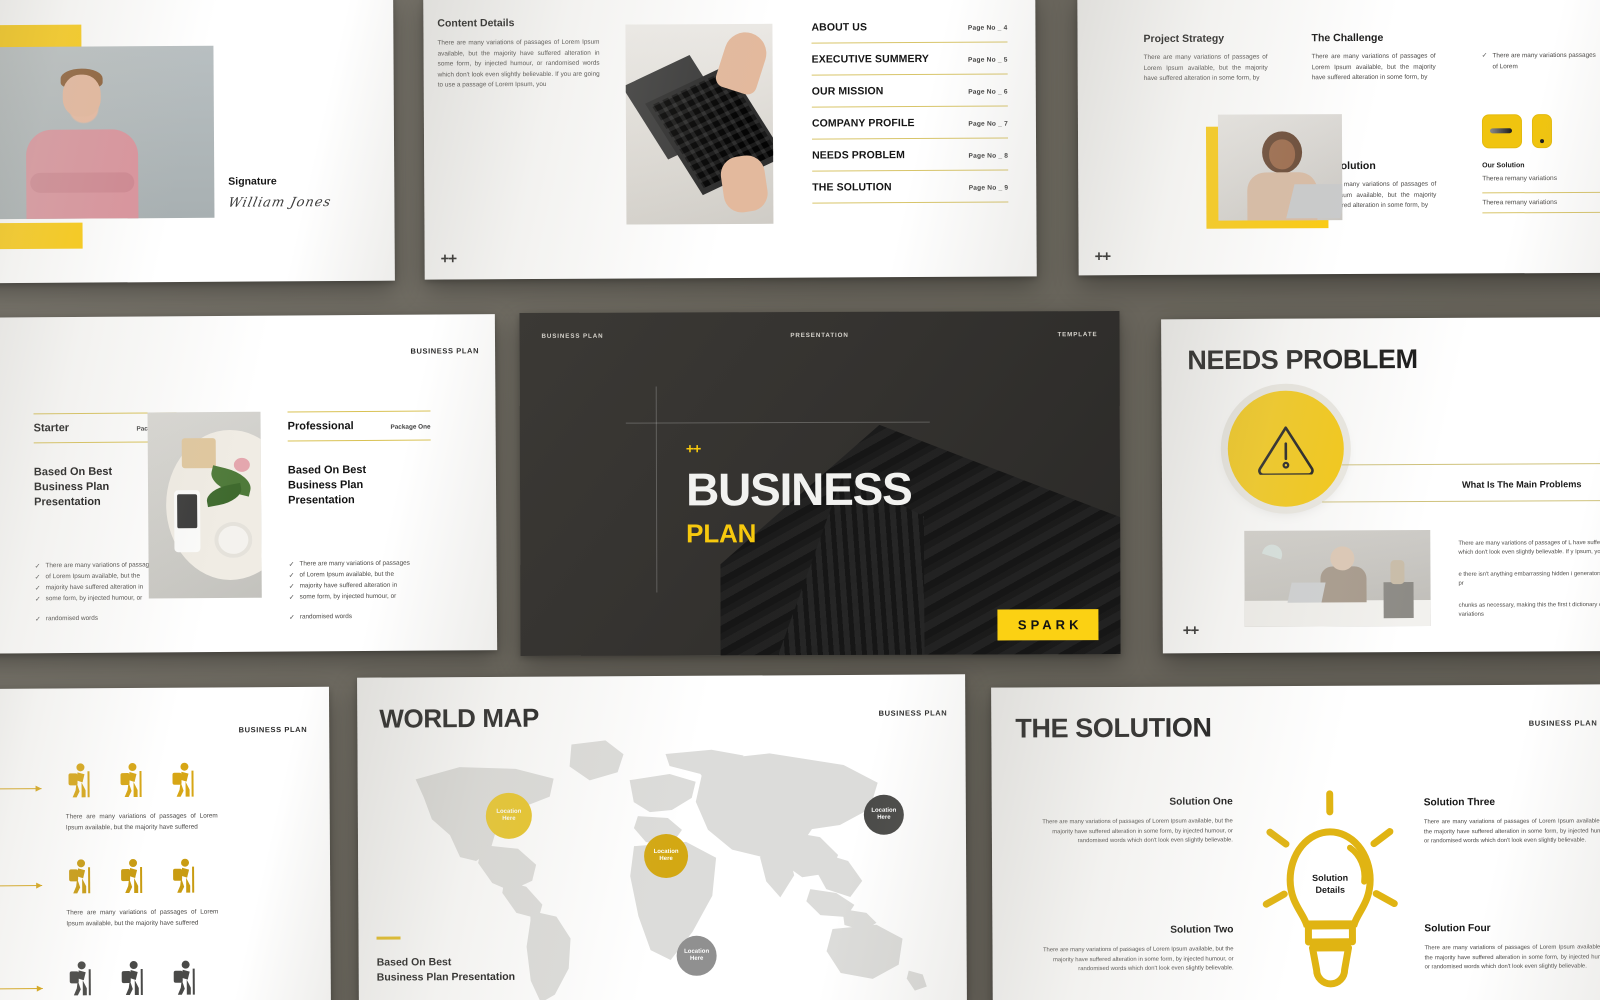  Describe the element at coordinates (325, 492) in the screenshot. I see `package-headline-2: Business Plan Presentation` at that location.